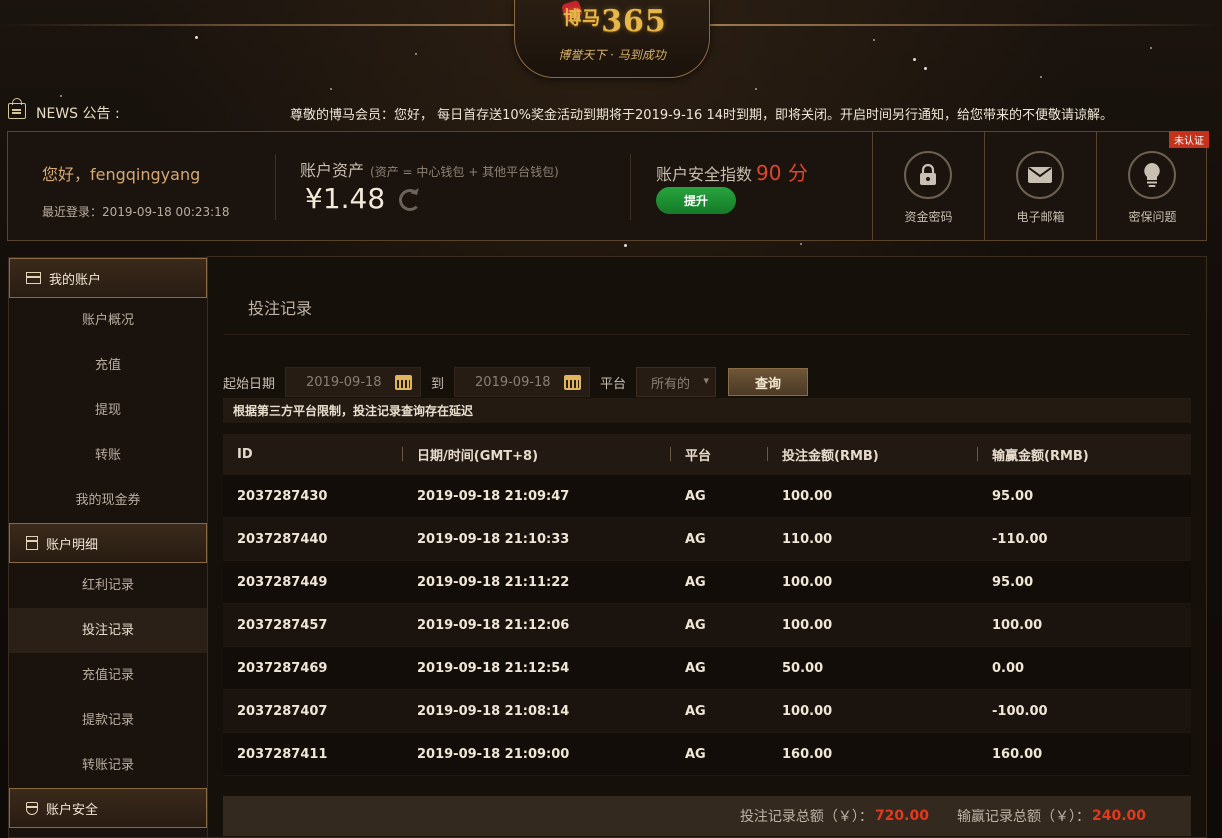 The width and height of the screenshot is (1222, 838). What do you see at coordinates (410, 200) in the screenshot?
I see `refresh-icon` at bounding box center [410, 200].